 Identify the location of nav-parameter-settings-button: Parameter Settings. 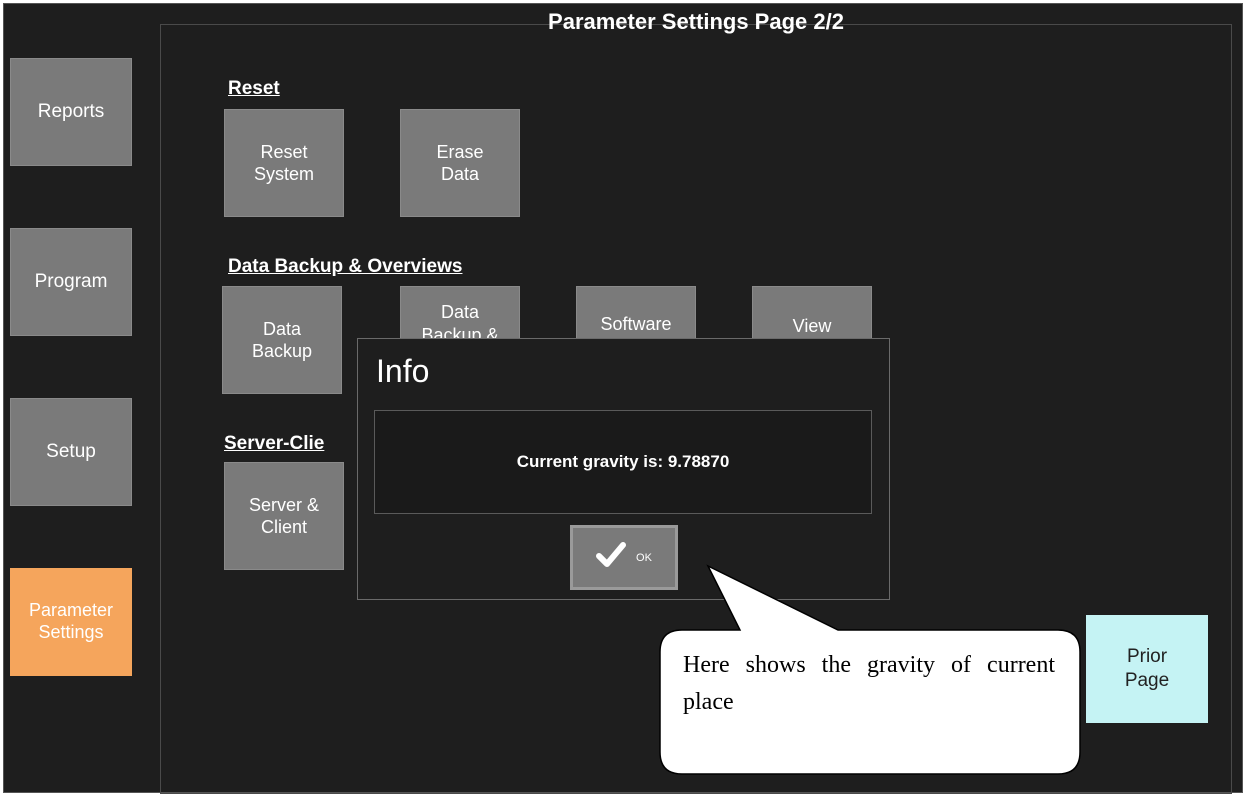
(71, 622).